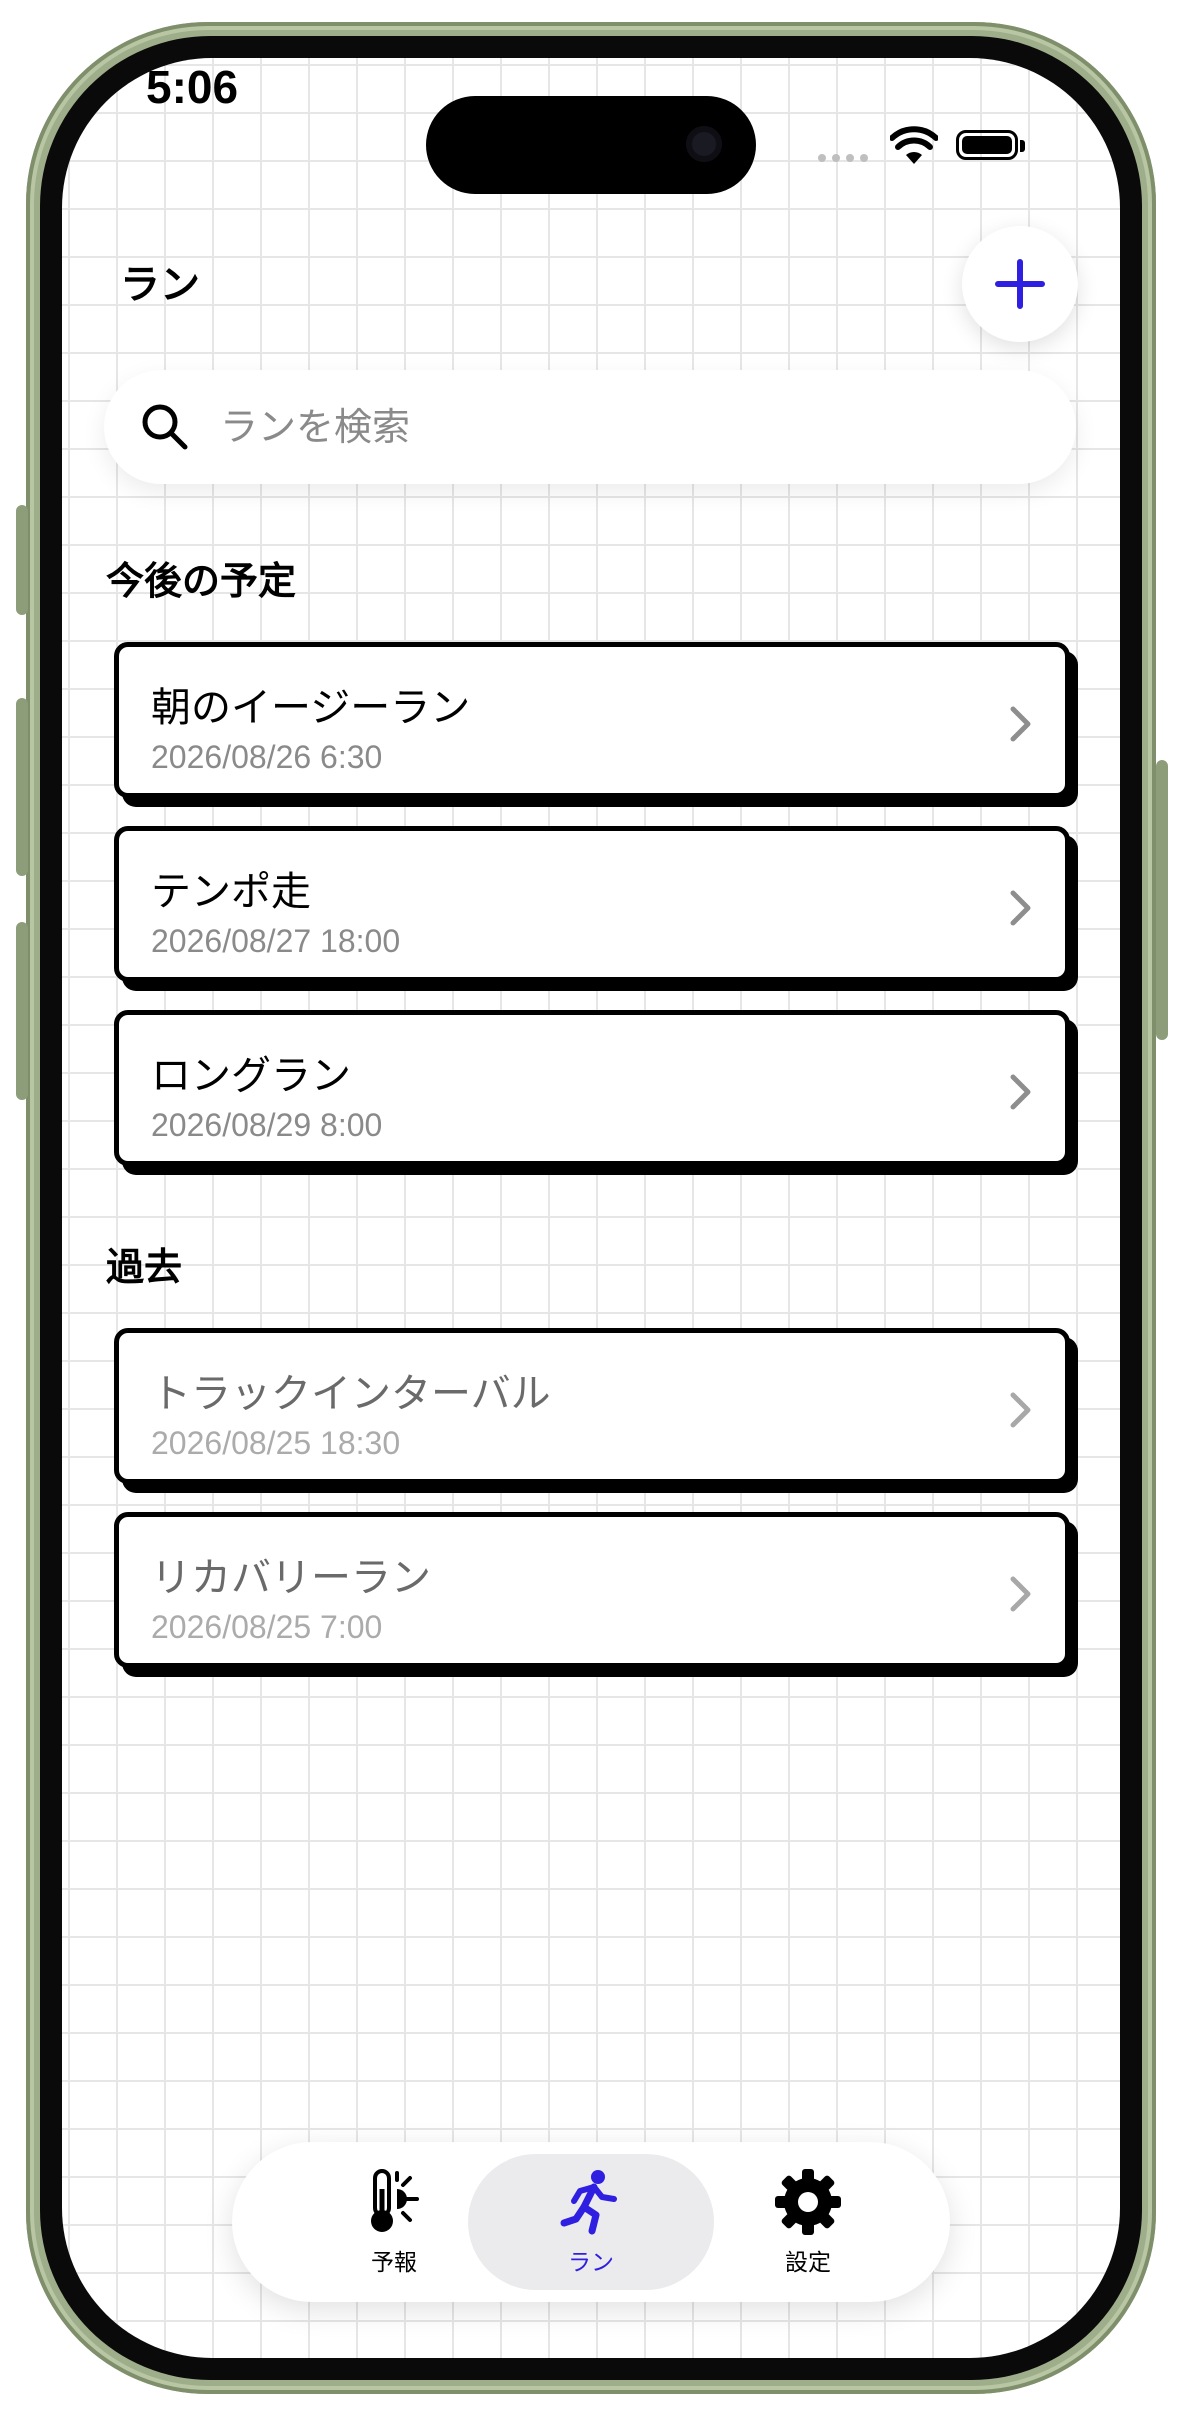 The height and width of the screenshot is (2420, 1184). What do you see at coordinates (592, 904) in the screenshot?
I see `run-card: テンポ走 2026/08/27 18:00` at bounding box center [592, 904].